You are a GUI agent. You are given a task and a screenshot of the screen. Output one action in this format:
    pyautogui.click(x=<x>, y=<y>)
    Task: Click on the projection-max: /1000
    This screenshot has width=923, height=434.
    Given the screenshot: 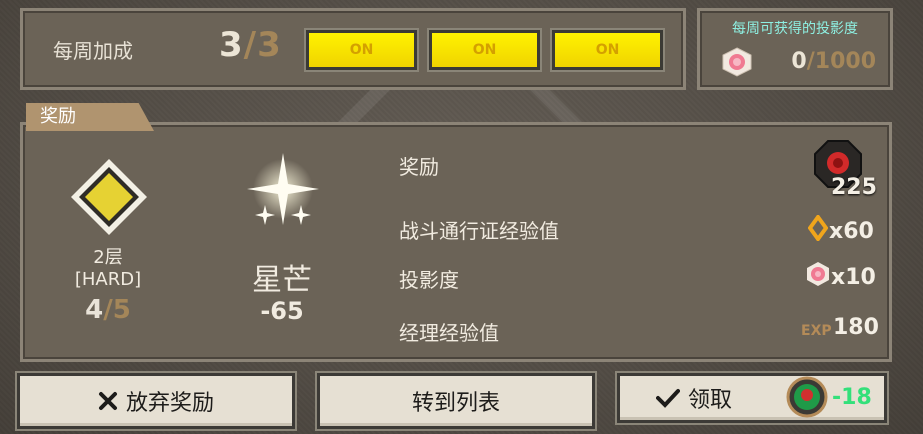 What is the action you would take?
    pyautogui.click(x=841, y=61)
    